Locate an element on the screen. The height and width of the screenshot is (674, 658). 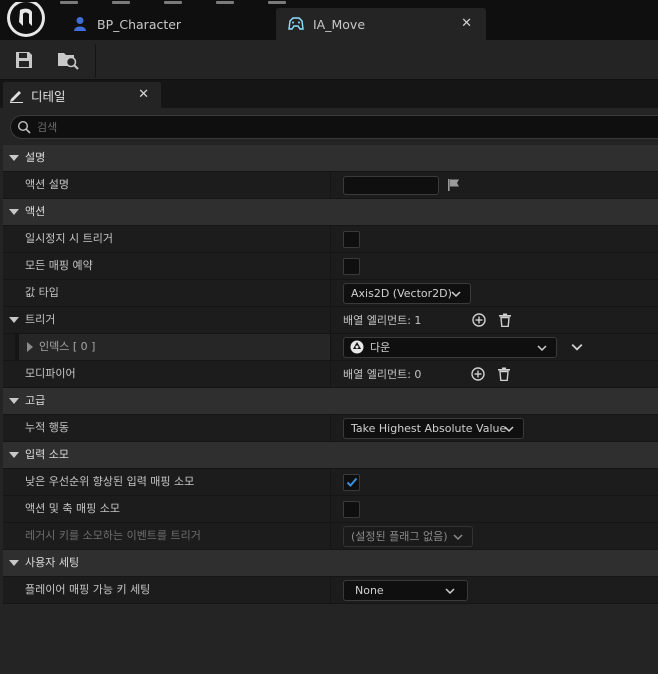
person-icon is located at coordinates (80, 24).